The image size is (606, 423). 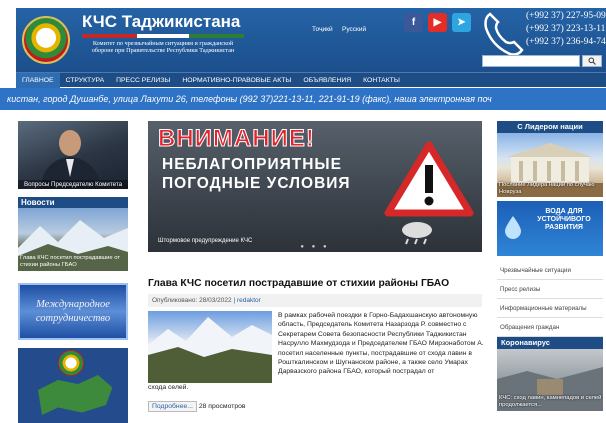 I want to click on lang-tajik-link: Тоҷикӣ, so click(x=322, y=29).